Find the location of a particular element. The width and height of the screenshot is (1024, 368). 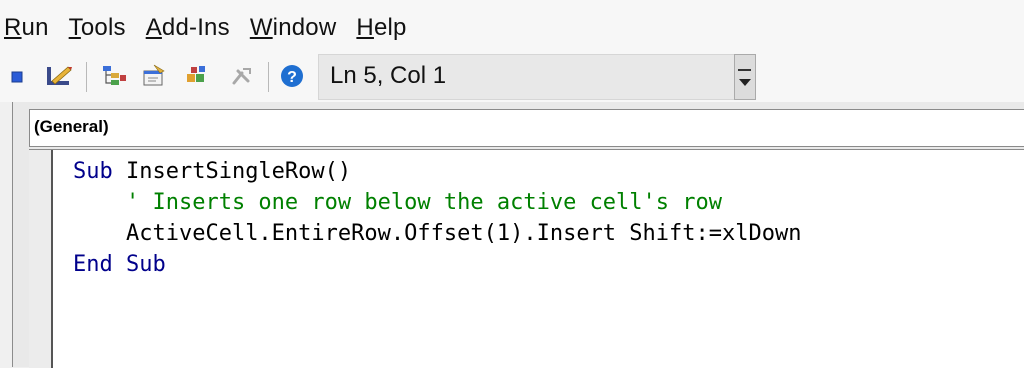

properties-window-icon is located at coordinates (153, 76).